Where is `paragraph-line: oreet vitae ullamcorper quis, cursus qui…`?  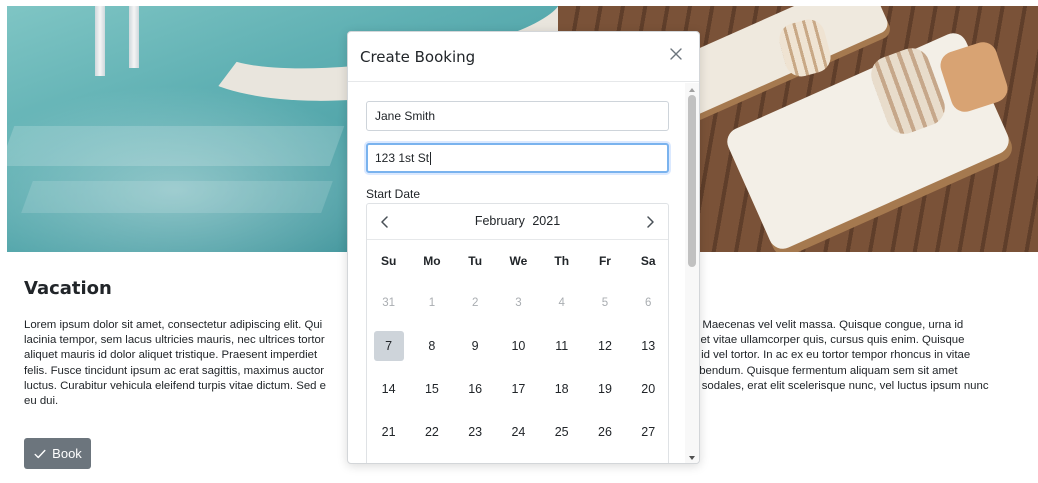 paragraph-line: oreet vitae ullamcorper quis, cursus qui… is located at coordinates (824, 340).